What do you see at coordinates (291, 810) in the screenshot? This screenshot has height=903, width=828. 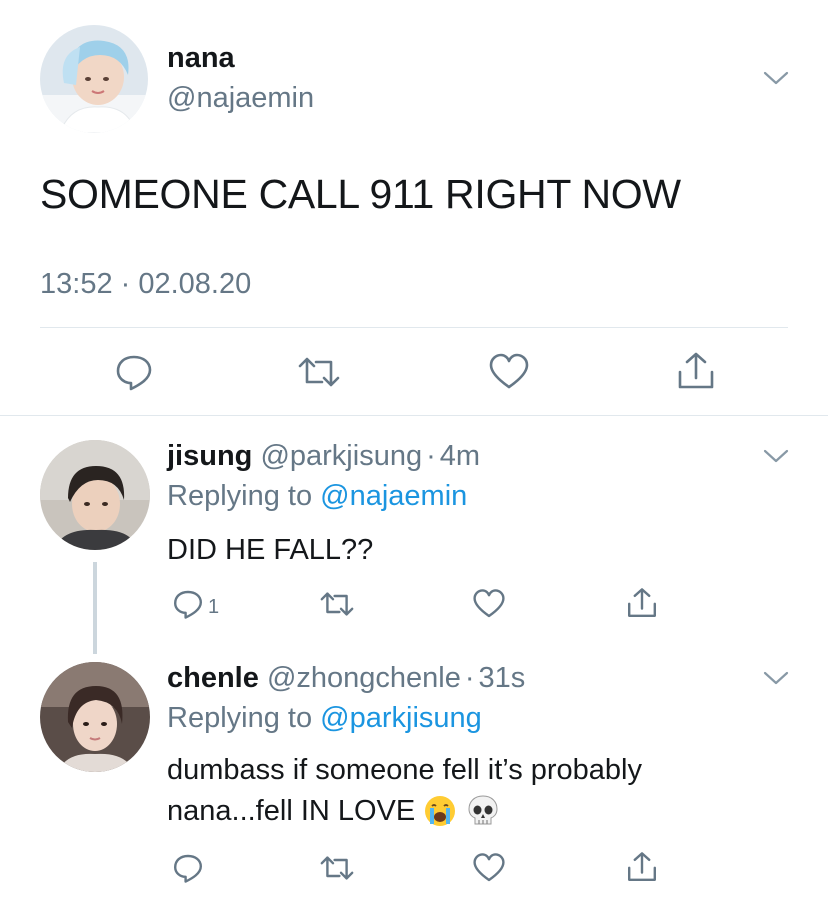 I see `tweet-text-line-2: nana...fell IN LOVE` at bounding box center [291, 810].